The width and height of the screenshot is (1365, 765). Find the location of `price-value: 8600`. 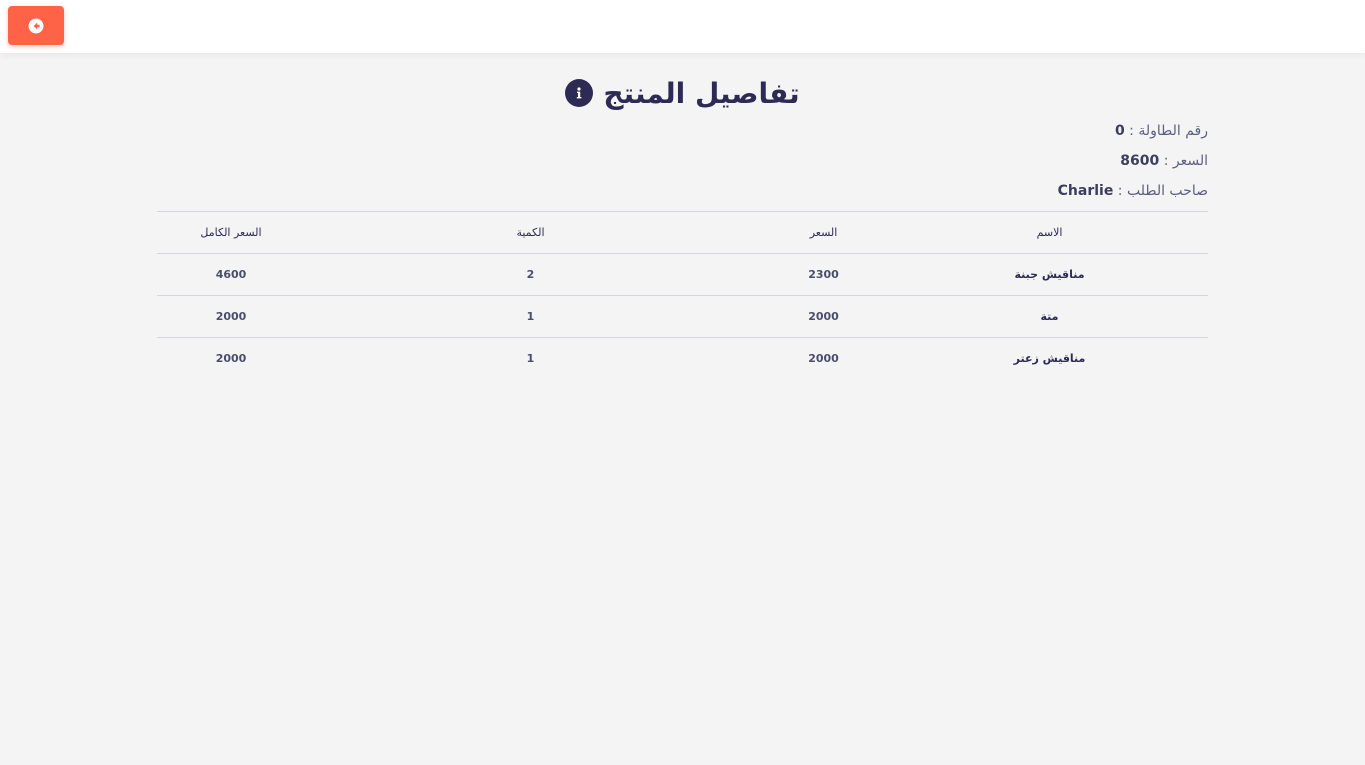

price-value: 8600 is located at coordinates (1140, 161).